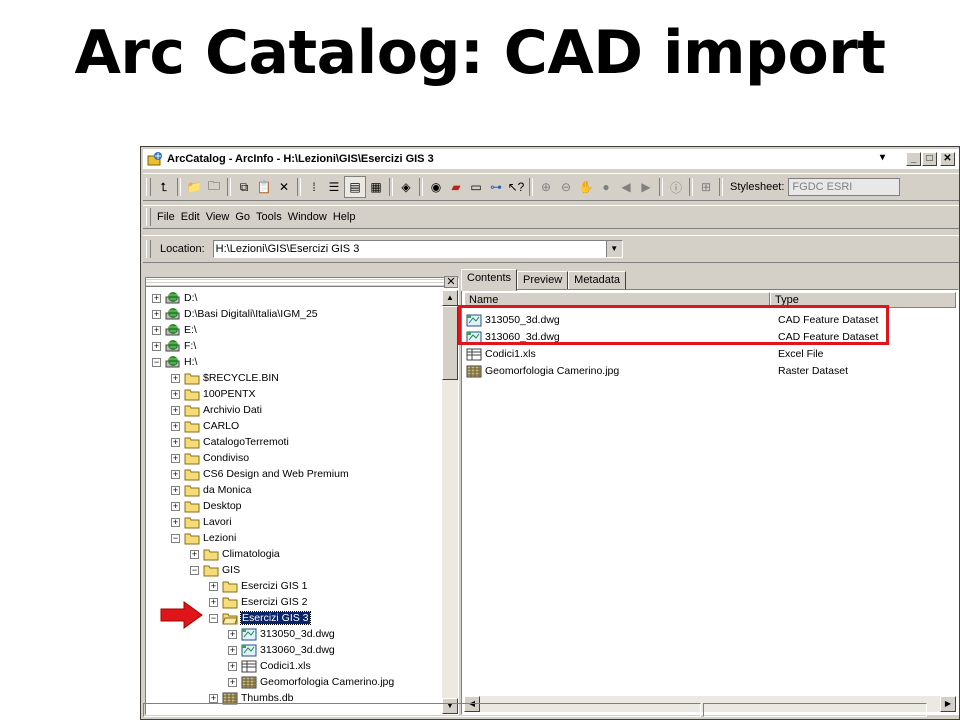 Image resolution: width=960 pixels, height=720 pixels. What do you see at coordinates (164, 187) in the screenshot?
I see `up-one-level-icon: ⮤` at bounding box center [164, 187].